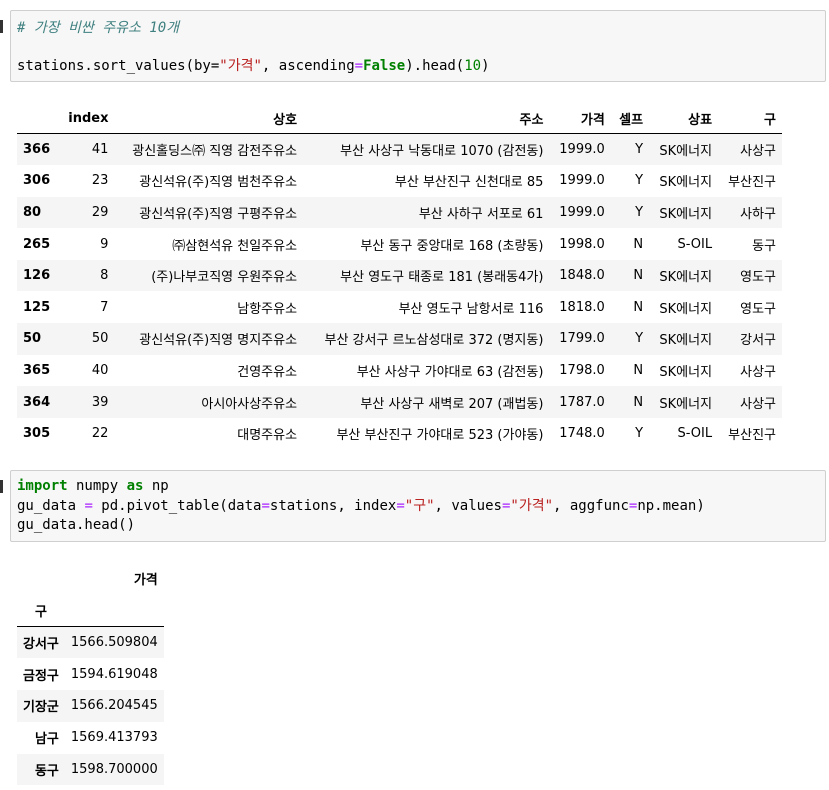  I want to click on table-cell: 23, so click(100, 181).